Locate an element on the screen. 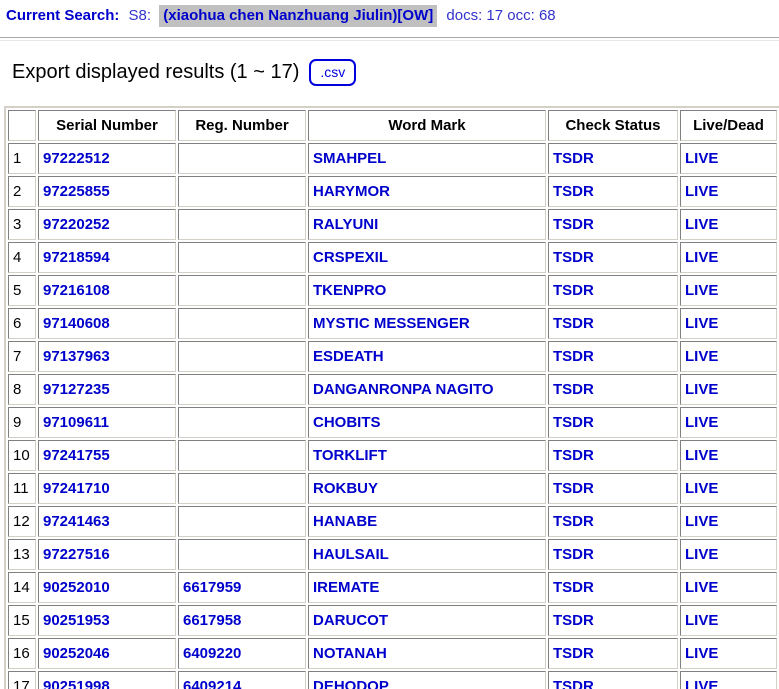  cell-serial-number: 90251998 is located at coordinates (107, 680).